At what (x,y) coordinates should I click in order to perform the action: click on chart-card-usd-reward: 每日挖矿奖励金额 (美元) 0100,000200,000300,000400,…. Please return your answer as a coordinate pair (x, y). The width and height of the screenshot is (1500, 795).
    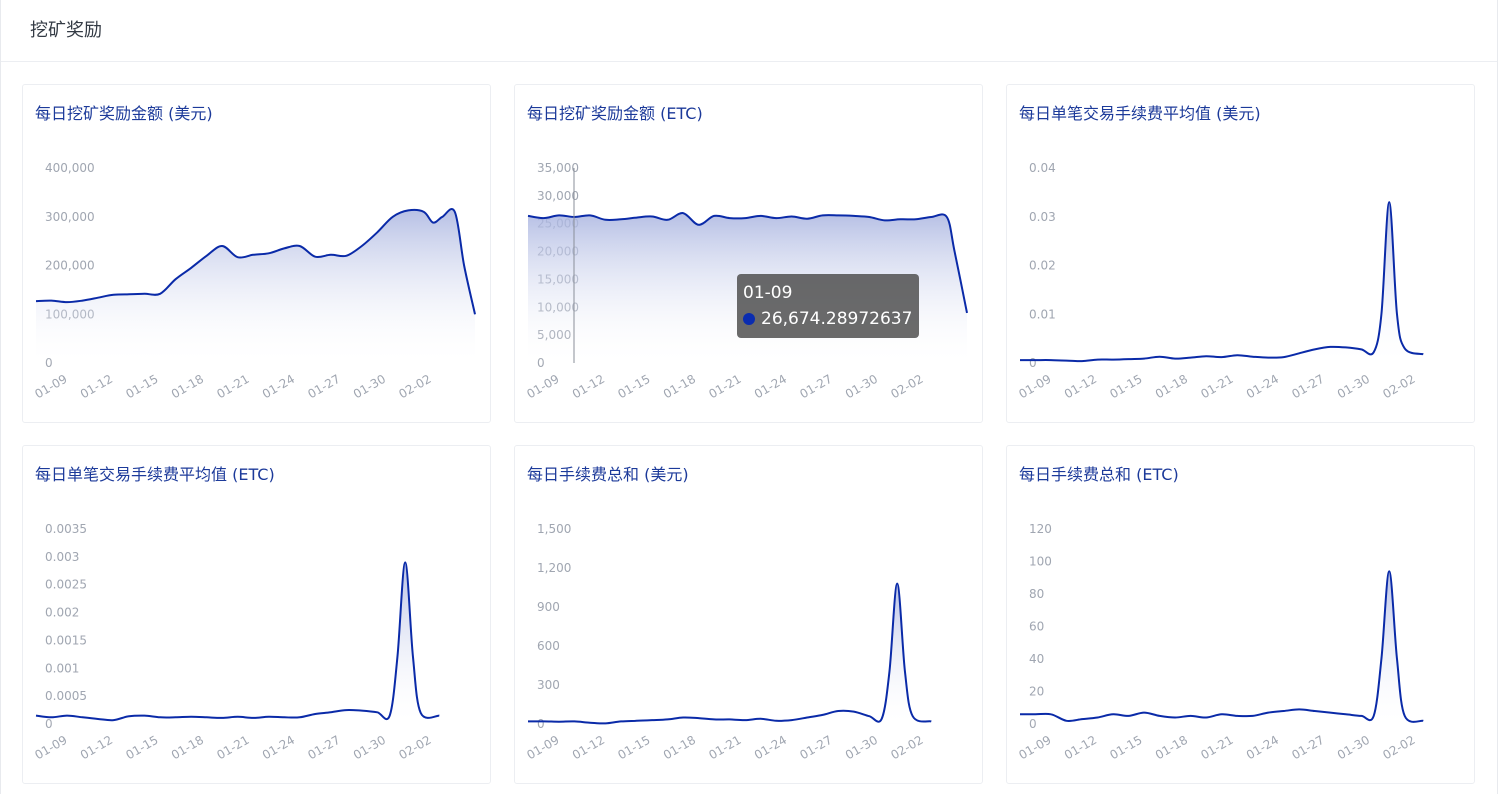
    Looking at the image, I should click on (256, 253).